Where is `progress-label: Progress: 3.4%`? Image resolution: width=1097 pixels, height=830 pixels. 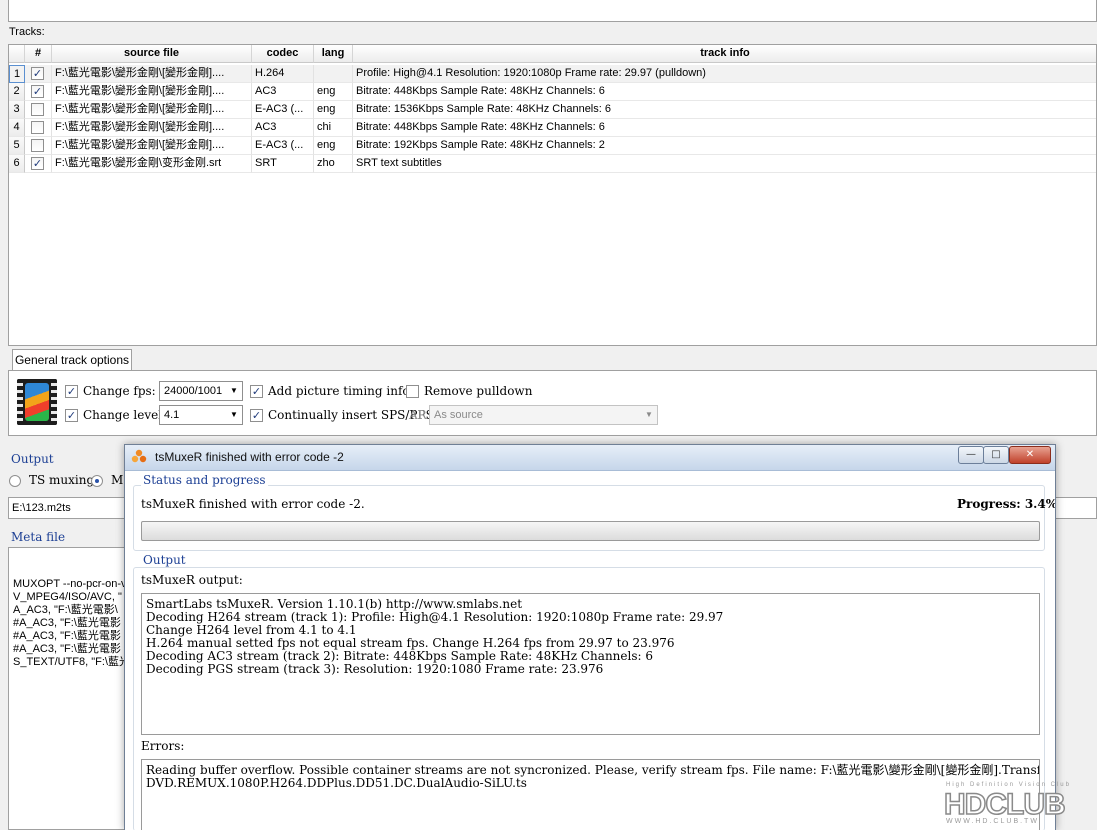
progress-label: Progress: 3.4% is located at coordinates (1006, 504).